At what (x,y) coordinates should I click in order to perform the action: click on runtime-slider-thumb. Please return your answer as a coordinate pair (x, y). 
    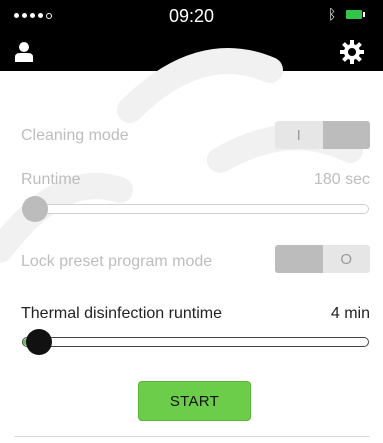
    Looking at the image, I should click on (35, 209).